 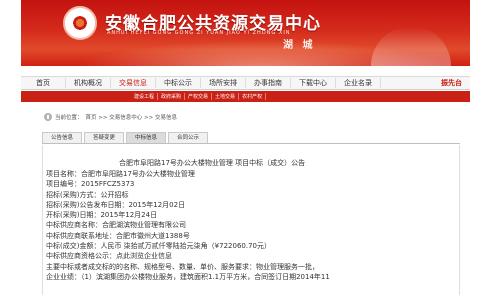 What do you see at coordinates (226, 96) in the screenshot?
I see `subnav-item-land: 土地交易` at bounding box center [226, 96].